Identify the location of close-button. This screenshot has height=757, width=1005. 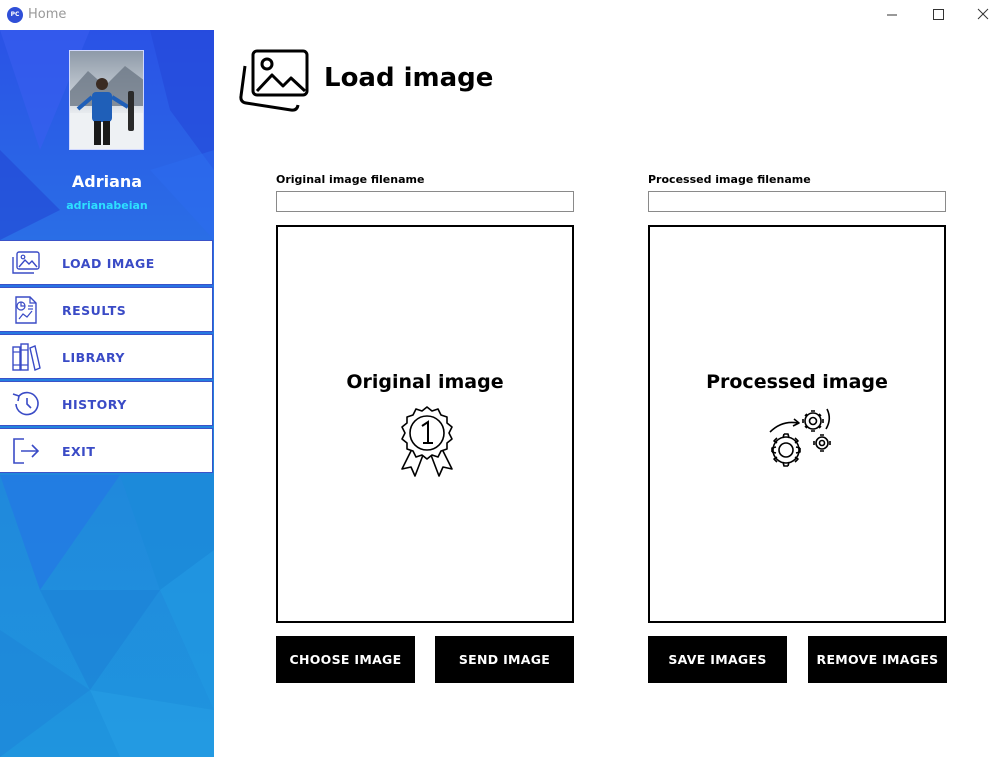
(982, 15).